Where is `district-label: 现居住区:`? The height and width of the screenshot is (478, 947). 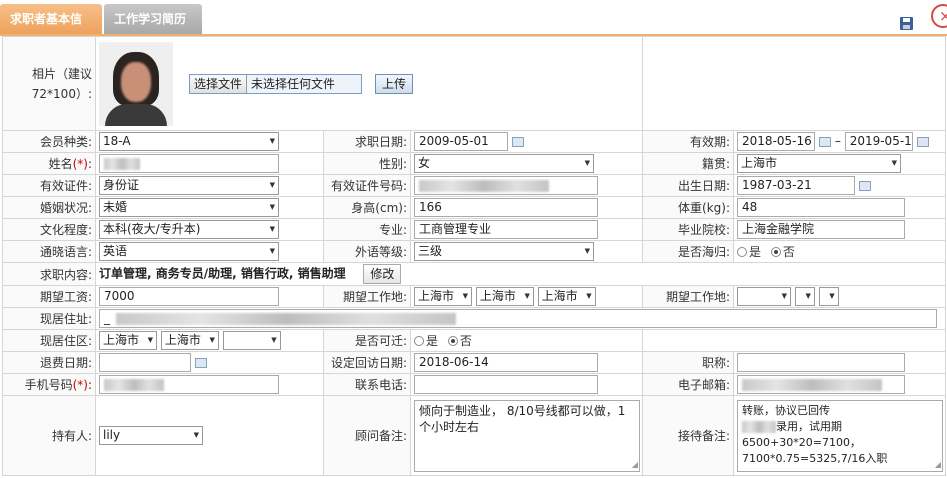 district-label: 现居住区: is located at coordinates (49, 340).